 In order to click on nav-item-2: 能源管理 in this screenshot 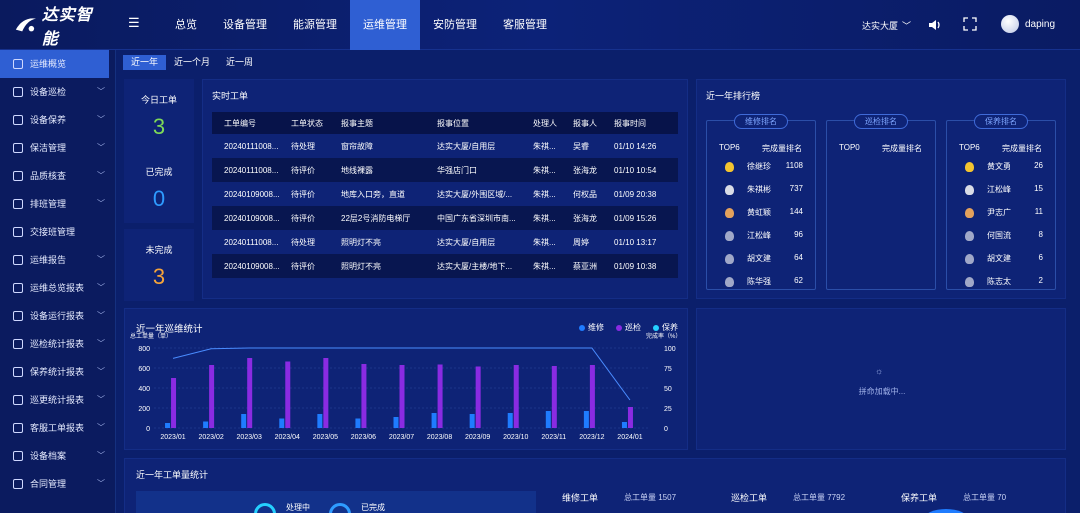, I will do `click(315, 25)`.